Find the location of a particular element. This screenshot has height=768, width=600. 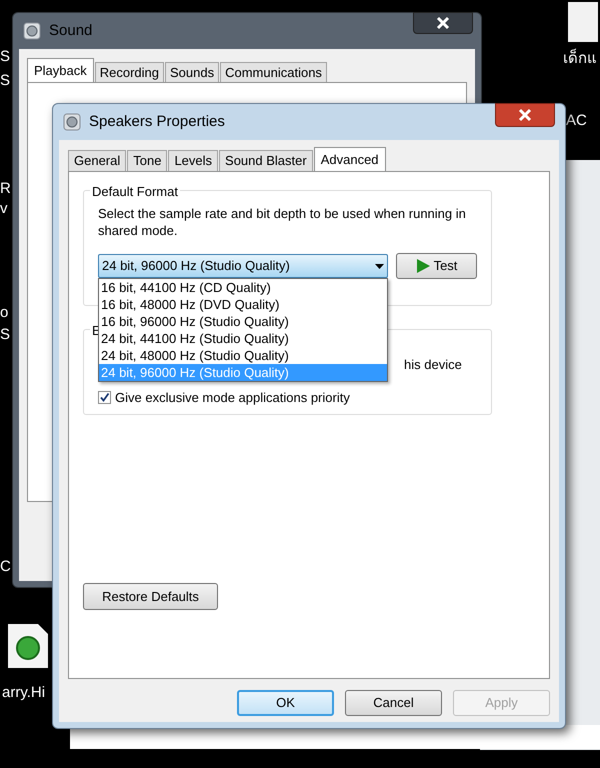

file-icon is located at coordinates (28, 646).